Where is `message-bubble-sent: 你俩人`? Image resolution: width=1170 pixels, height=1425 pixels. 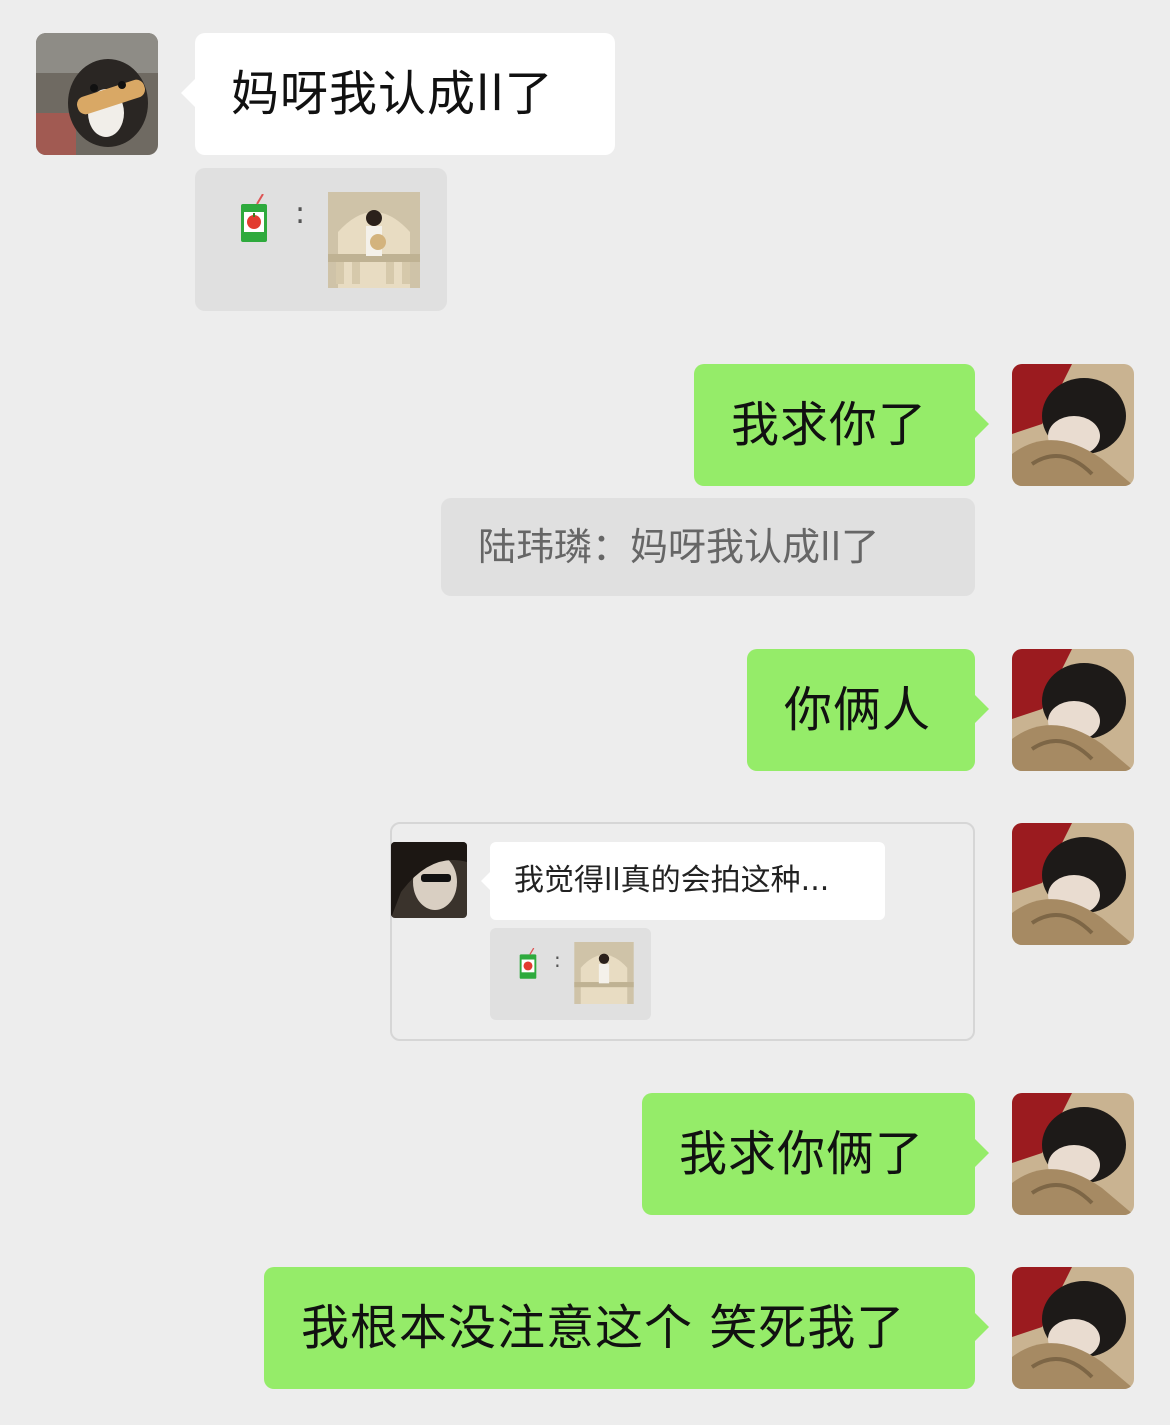 message-bubble-sent: 你俩人 is located at coordinates (868, 710).